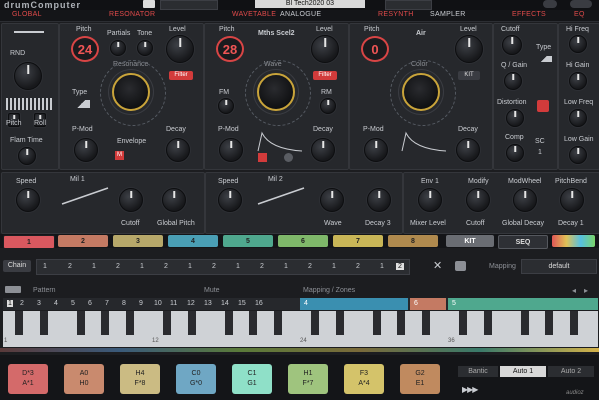 This screenshot has height=400, width=599. Describe the element at coordinates (430, 200) in the screenshot. I see `env1-knob` at that location.